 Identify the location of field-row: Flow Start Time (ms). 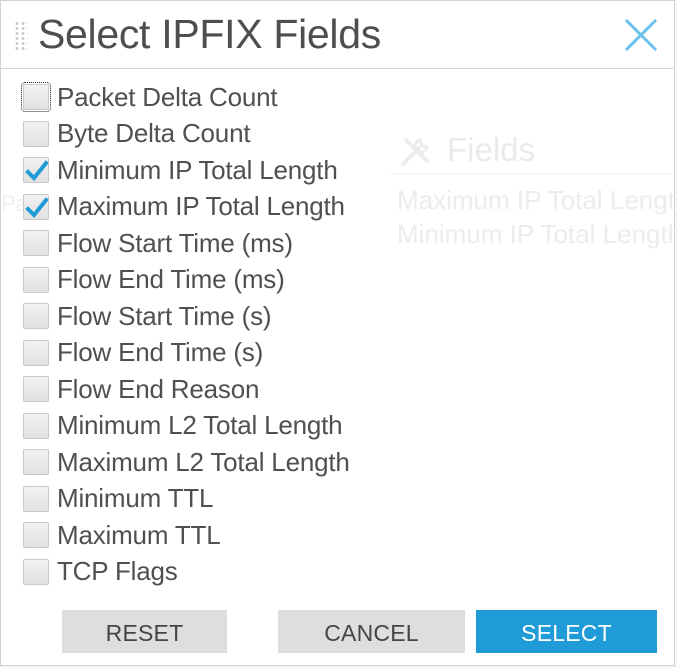
(203, 243).